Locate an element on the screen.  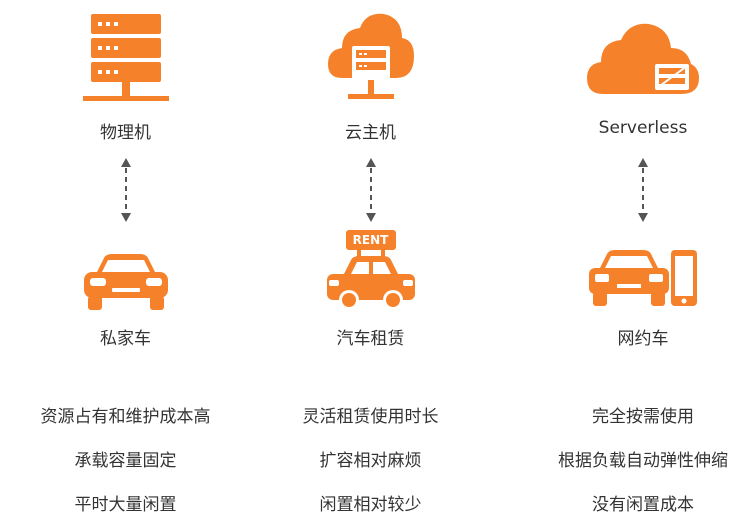
description-line: 资源占有和维护成本高 is located at coordinates (125, 417).